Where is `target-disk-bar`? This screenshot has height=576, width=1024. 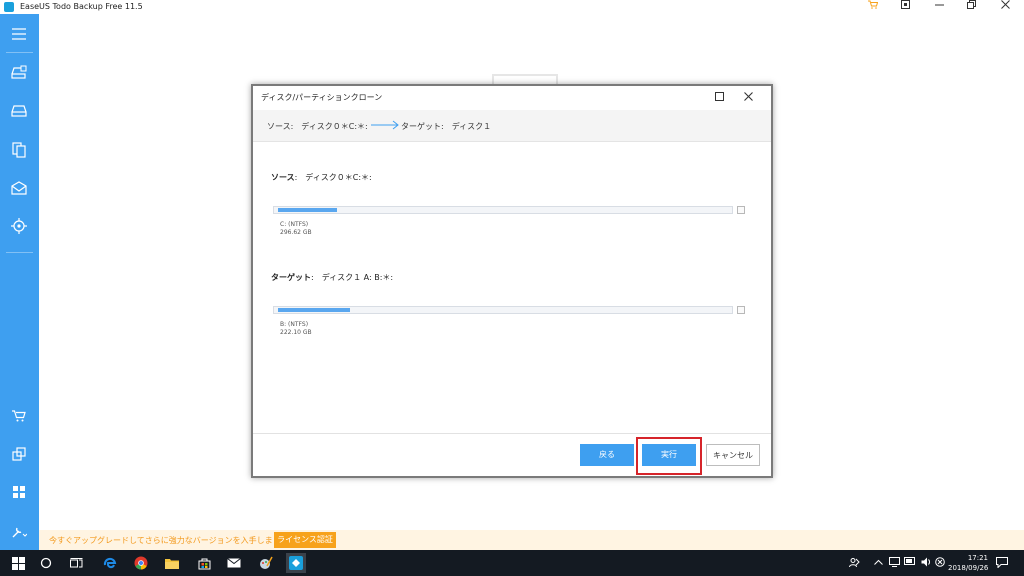
target-disk-bar is located at coordinates (503, 310).